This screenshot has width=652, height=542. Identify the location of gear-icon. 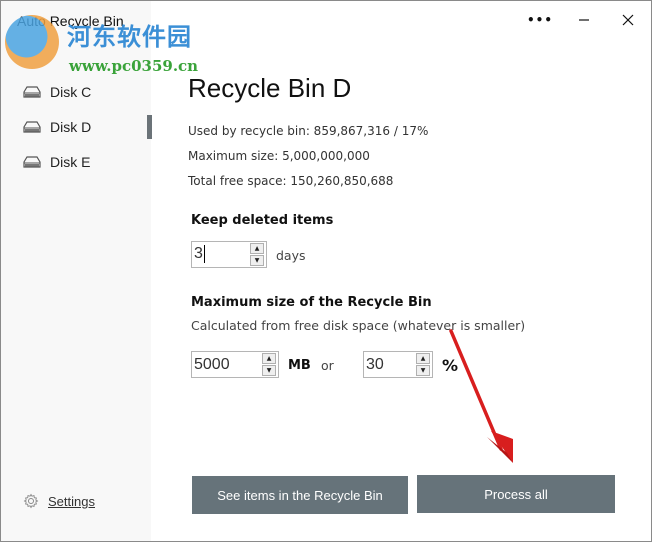
(31, 501).